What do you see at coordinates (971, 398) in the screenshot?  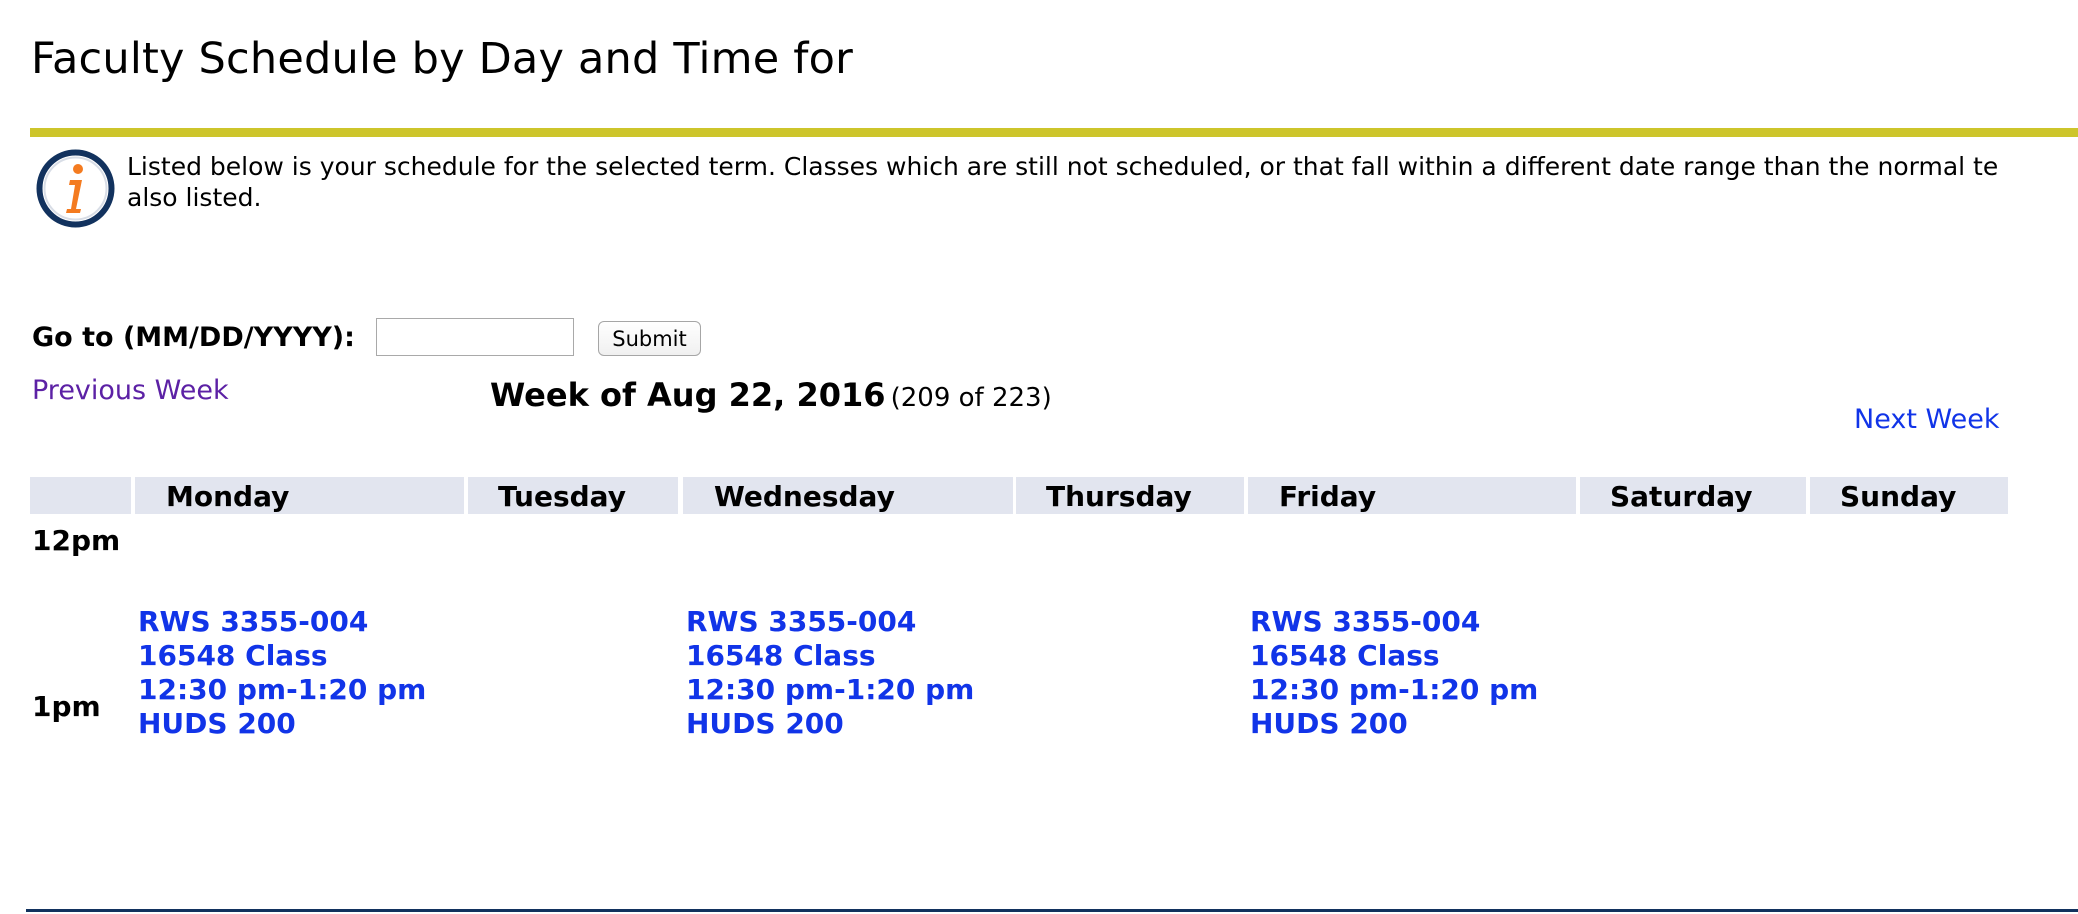 I see `week-count: (209 of 223)` at bounding box center [971, 398].